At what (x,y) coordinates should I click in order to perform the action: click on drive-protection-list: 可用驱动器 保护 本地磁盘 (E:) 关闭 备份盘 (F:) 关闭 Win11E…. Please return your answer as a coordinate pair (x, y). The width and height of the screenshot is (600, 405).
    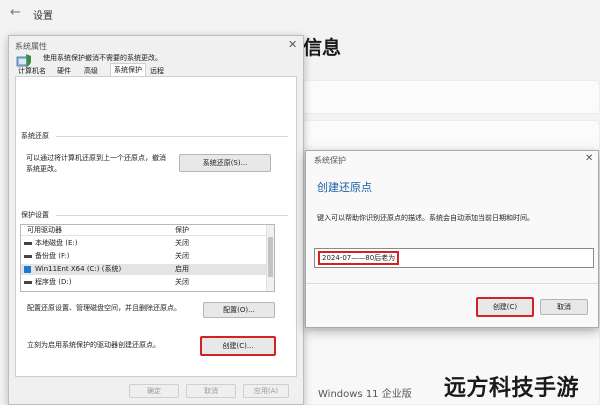
    Looking at the image, I should click on (147, 258).